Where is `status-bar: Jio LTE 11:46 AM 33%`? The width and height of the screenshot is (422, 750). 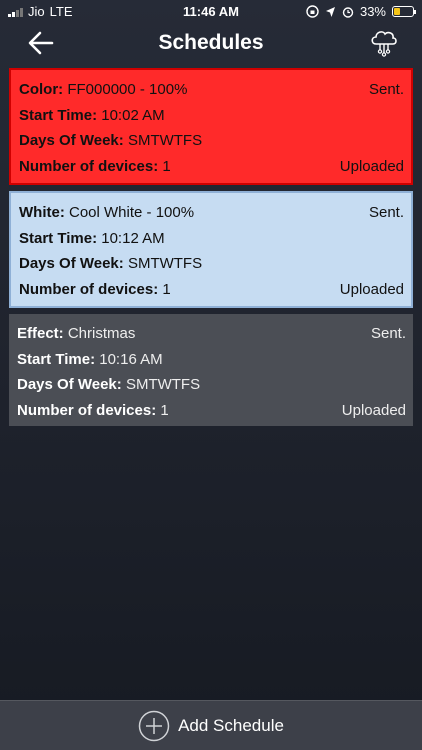 status-bar: Jio LTE 11:46 AM 33% is located at coordinates (211, 11).